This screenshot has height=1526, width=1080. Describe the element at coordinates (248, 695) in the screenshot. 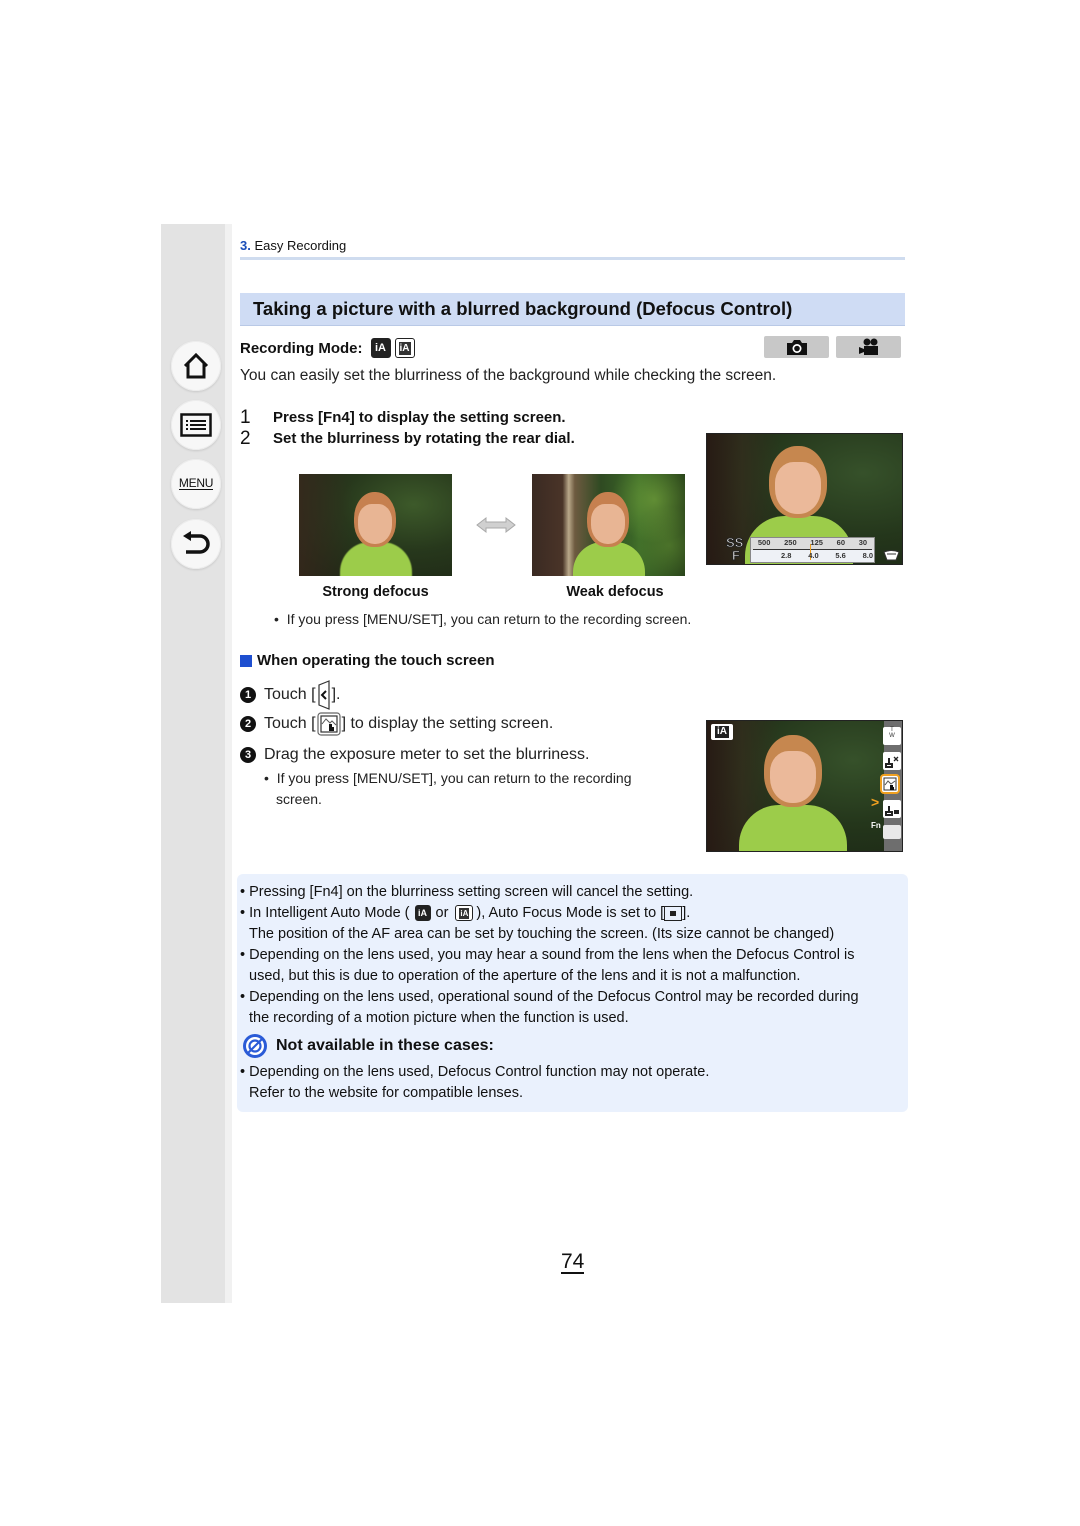

I see `step-badge: 1` at that location.